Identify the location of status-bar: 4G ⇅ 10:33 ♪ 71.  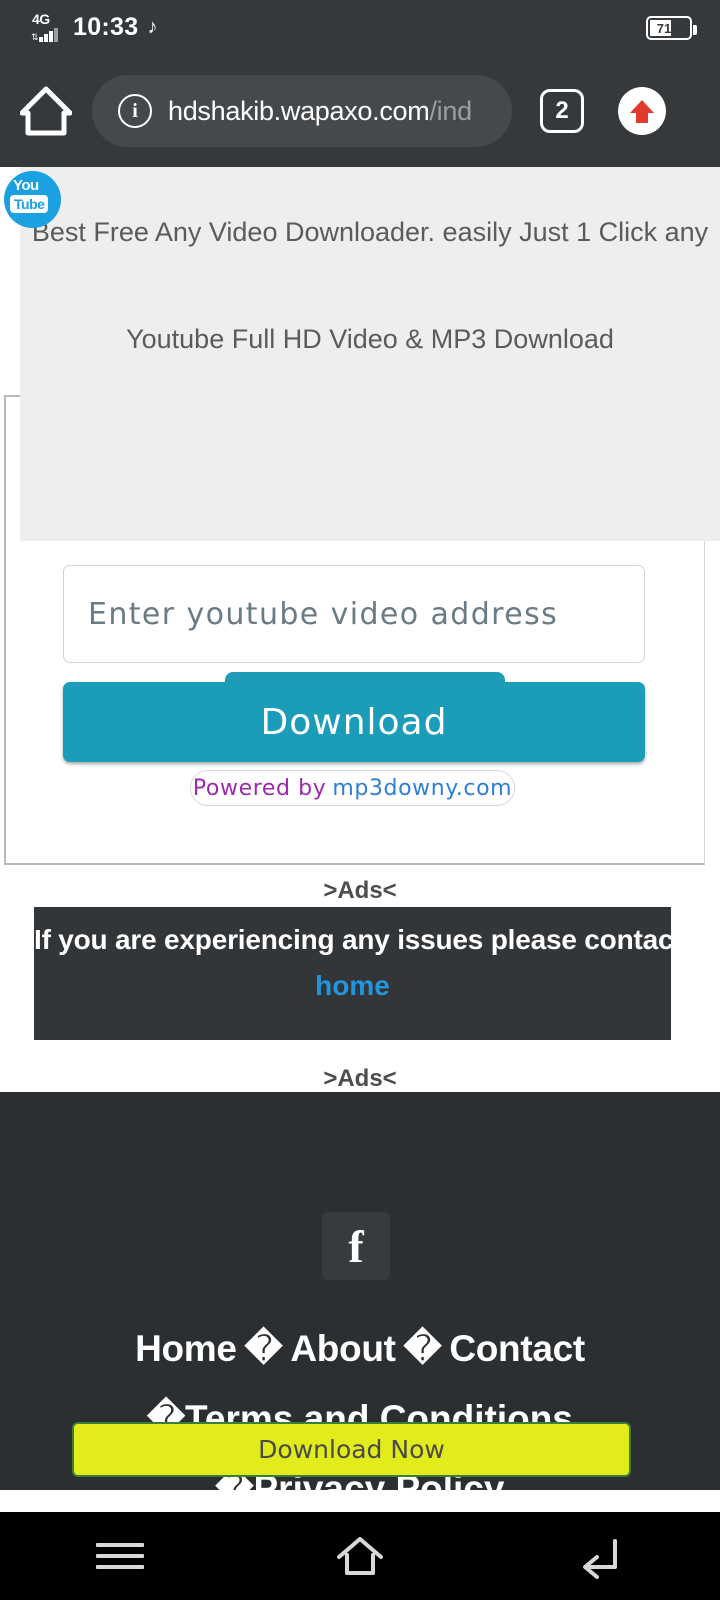
(360, 27).